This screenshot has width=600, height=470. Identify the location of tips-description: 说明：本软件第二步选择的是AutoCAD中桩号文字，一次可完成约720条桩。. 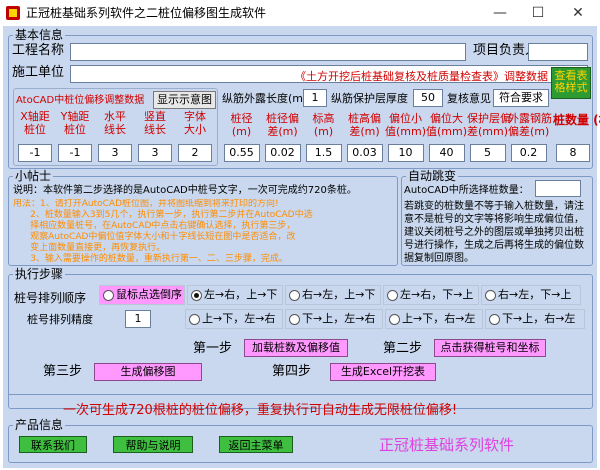
(185, 190).